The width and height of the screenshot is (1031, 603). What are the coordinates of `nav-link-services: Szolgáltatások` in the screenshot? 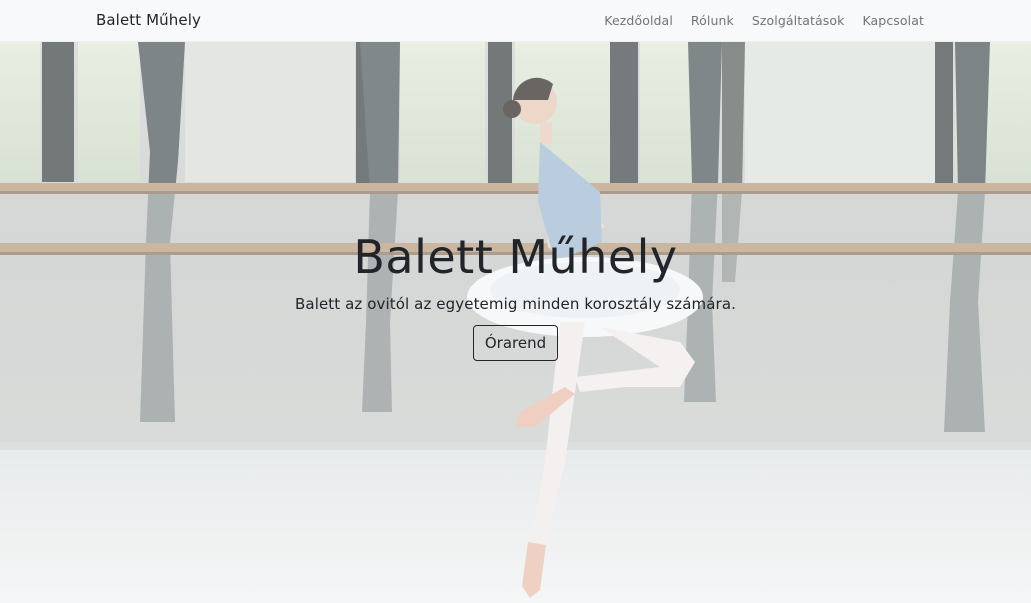 It's located at (798, 20).